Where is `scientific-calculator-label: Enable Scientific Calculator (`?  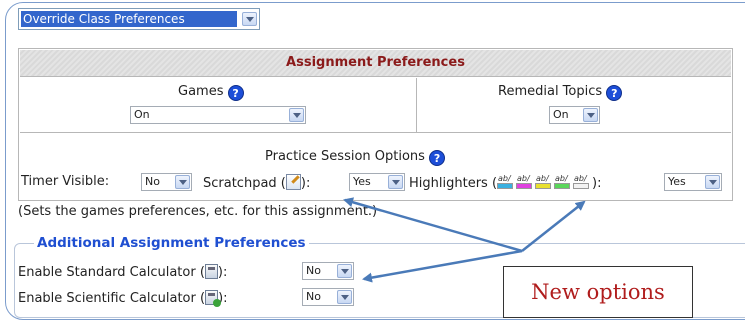 scientific-calculator-label: Enable Scientific Calculator ( is located at coordinates (112, 298).